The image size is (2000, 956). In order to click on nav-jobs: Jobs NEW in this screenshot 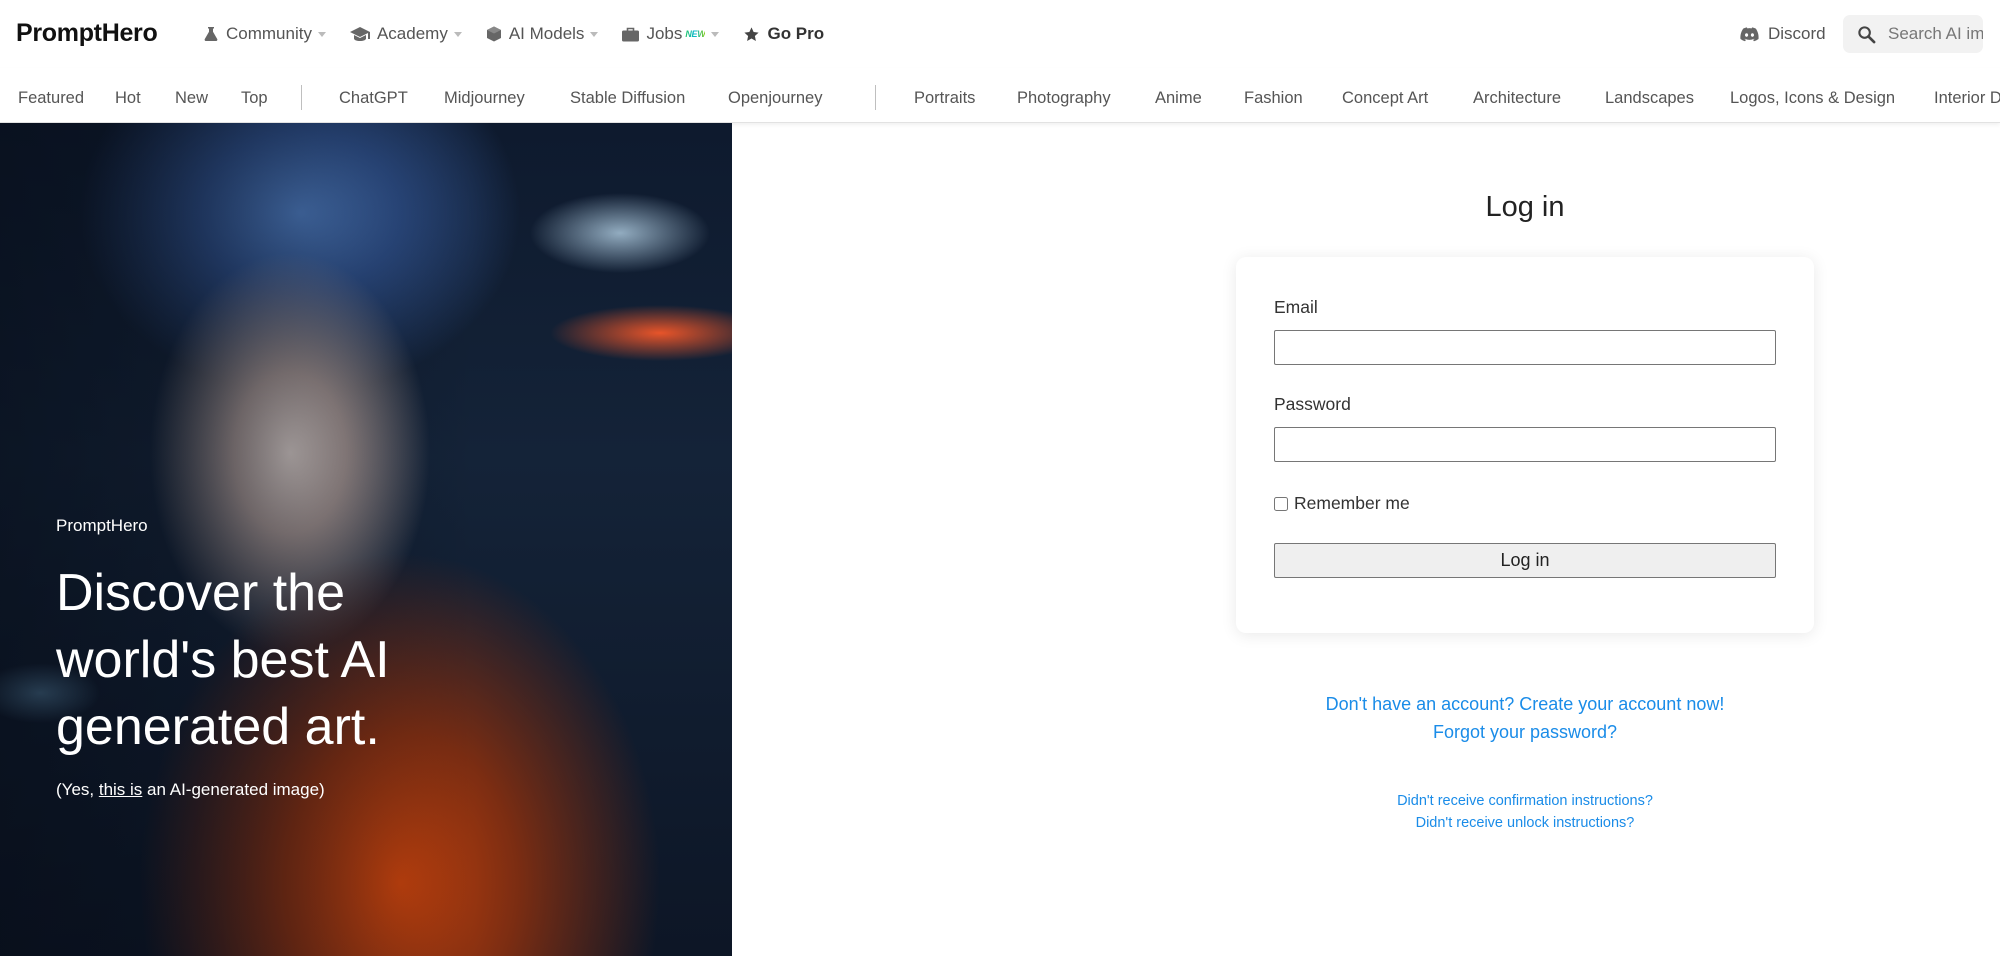, I will do `click(671, 34)`.